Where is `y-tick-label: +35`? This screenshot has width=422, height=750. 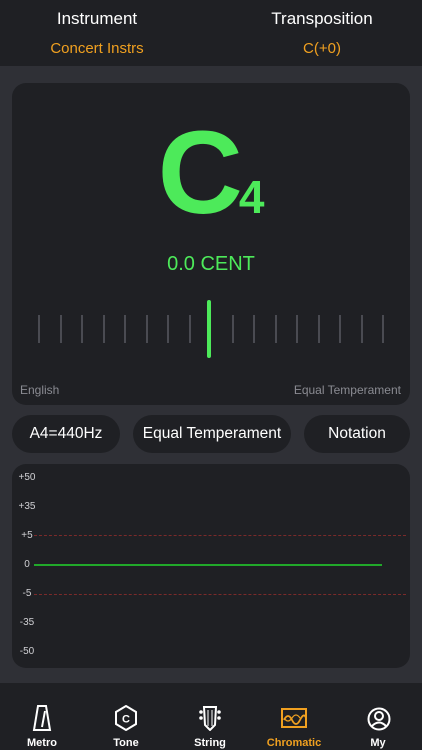 y-tick-label: +35 is located at coordinates (27, 506).